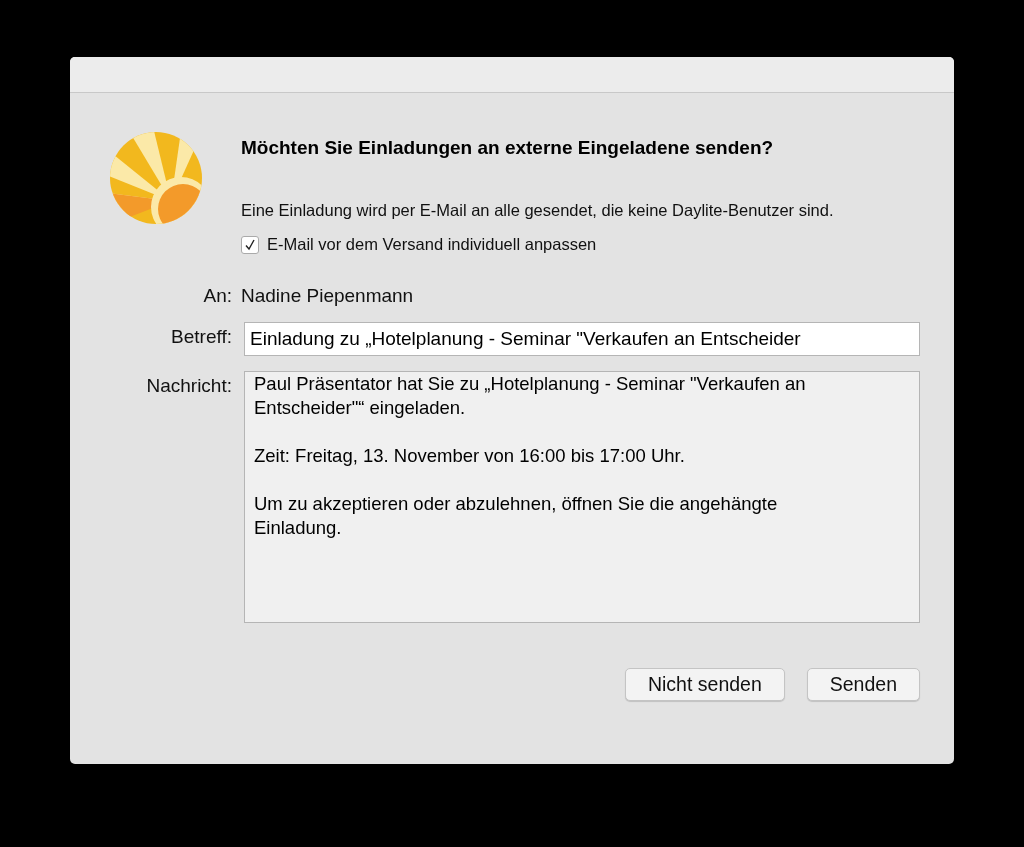 The height and width of the screenshot is (847, 1024). I want to click on recipient-text: Nadine Piepenmann, so click(328, 295).